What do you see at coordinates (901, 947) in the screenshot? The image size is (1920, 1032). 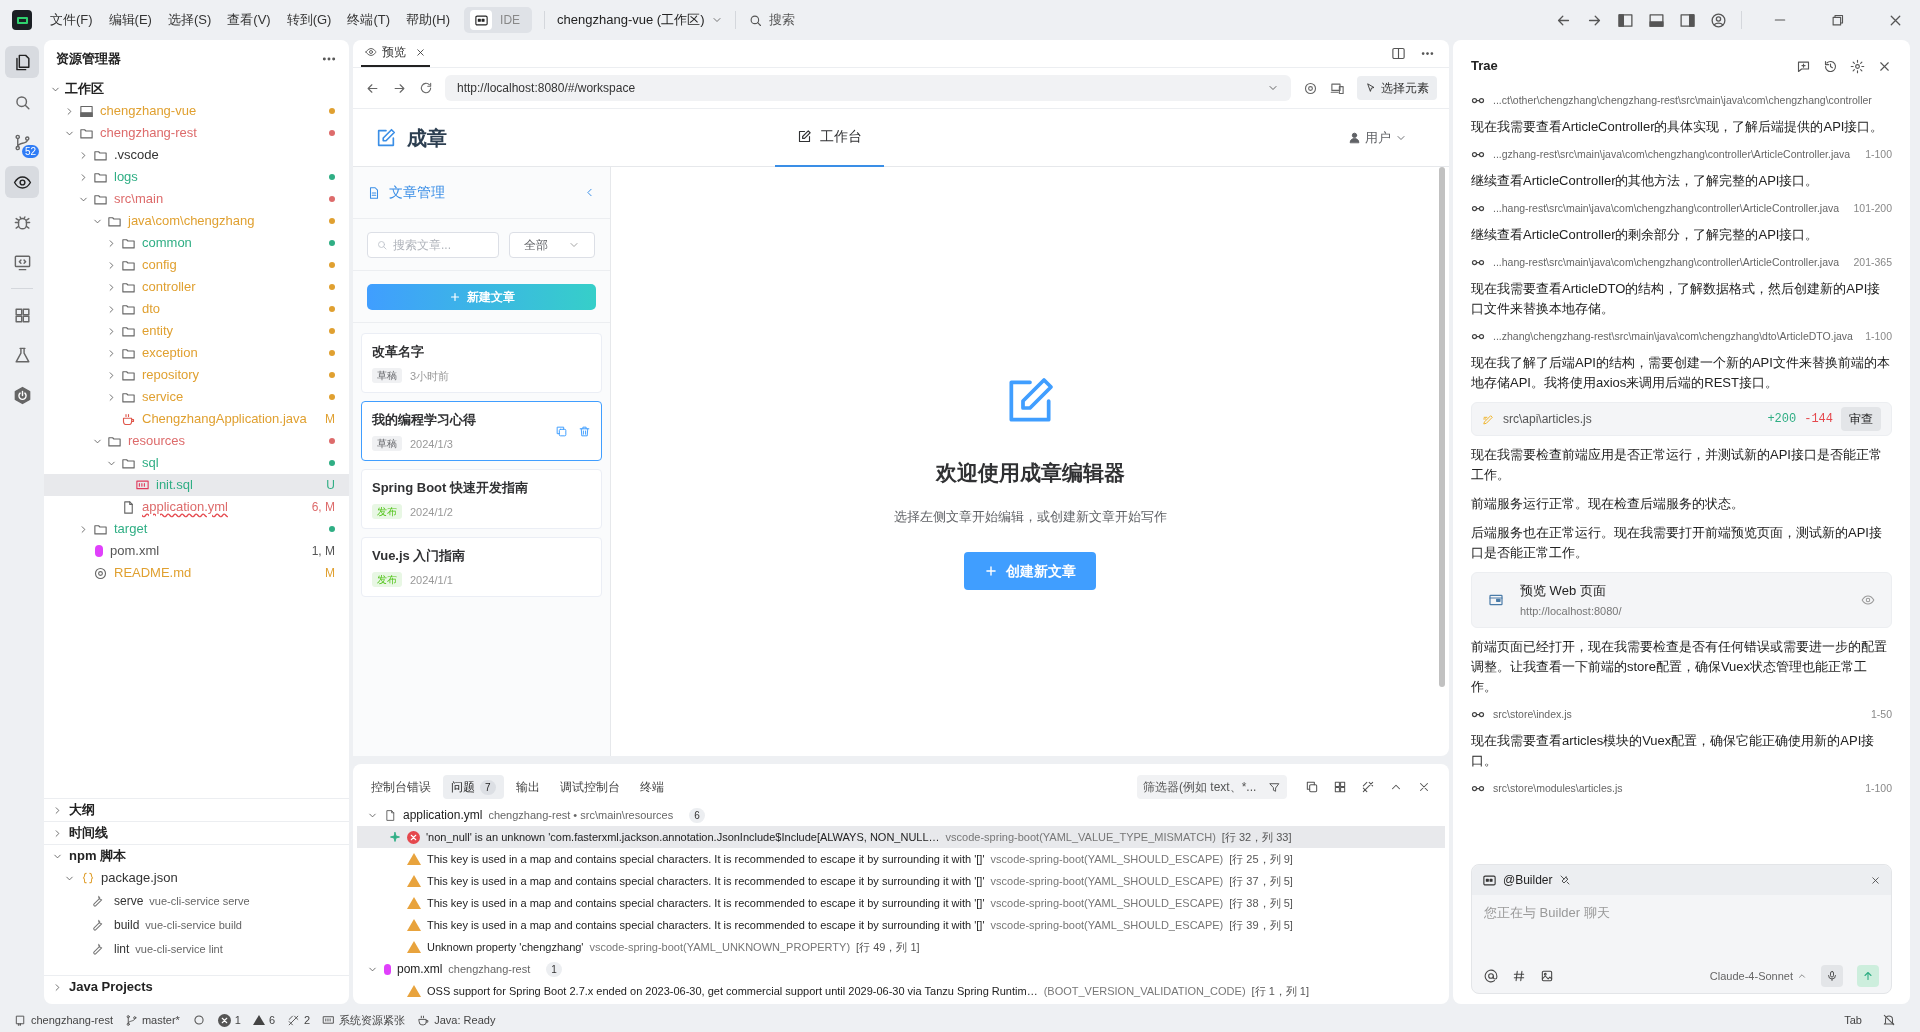 I see `problem-row: Unknown property 'chengzhang' vscode-spring-boot(YAML_UNKNOWN_PROPERTY) [行 49，列 1]` at bounding box center [901, 947].